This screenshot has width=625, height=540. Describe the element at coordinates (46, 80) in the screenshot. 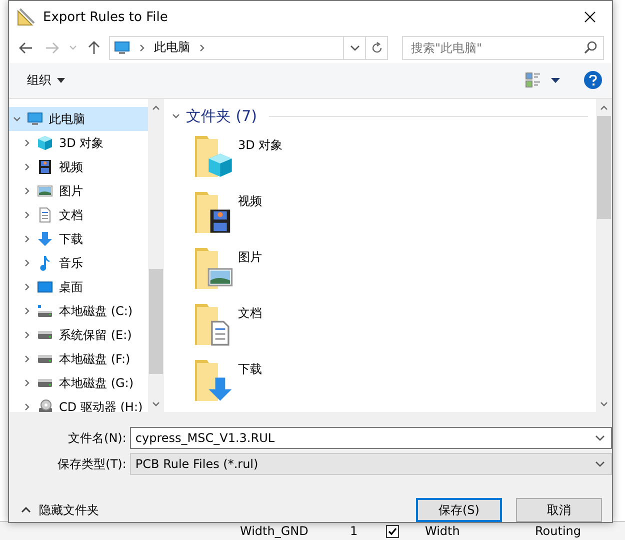

I see `organize-menu: 组织` at that location.